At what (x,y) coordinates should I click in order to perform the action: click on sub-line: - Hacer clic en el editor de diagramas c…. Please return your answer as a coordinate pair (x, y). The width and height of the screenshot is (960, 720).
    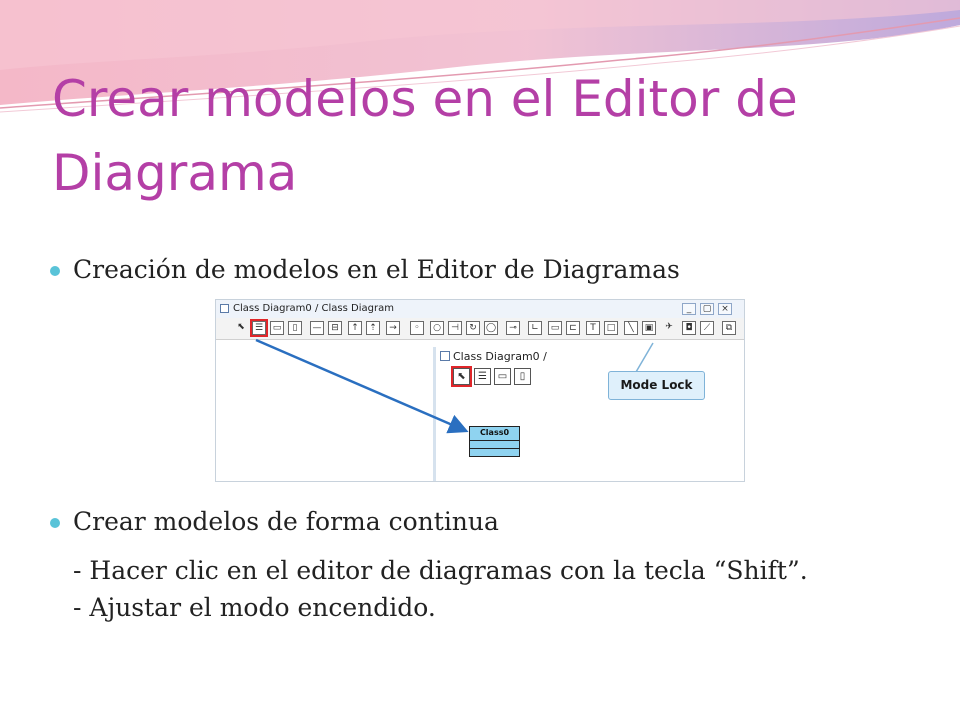
    Looking at the image, I should click on (440, 570).